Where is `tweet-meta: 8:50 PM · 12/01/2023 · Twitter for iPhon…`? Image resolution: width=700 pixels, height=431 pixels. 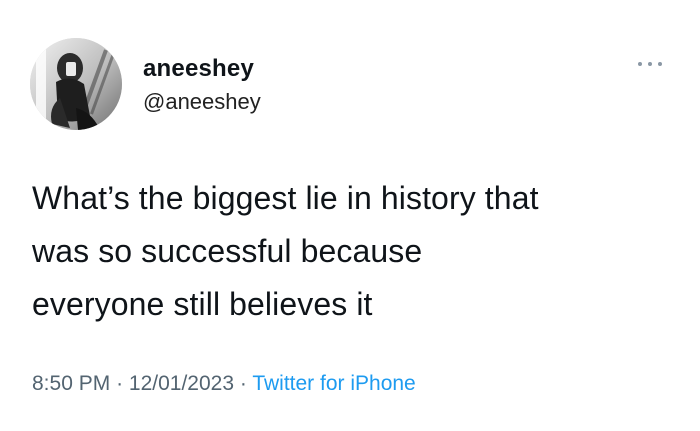
tweet-meta: 8:50 PM · 12/01/2023 · Twitter for iPhon… is located at coordinates (224, 384).